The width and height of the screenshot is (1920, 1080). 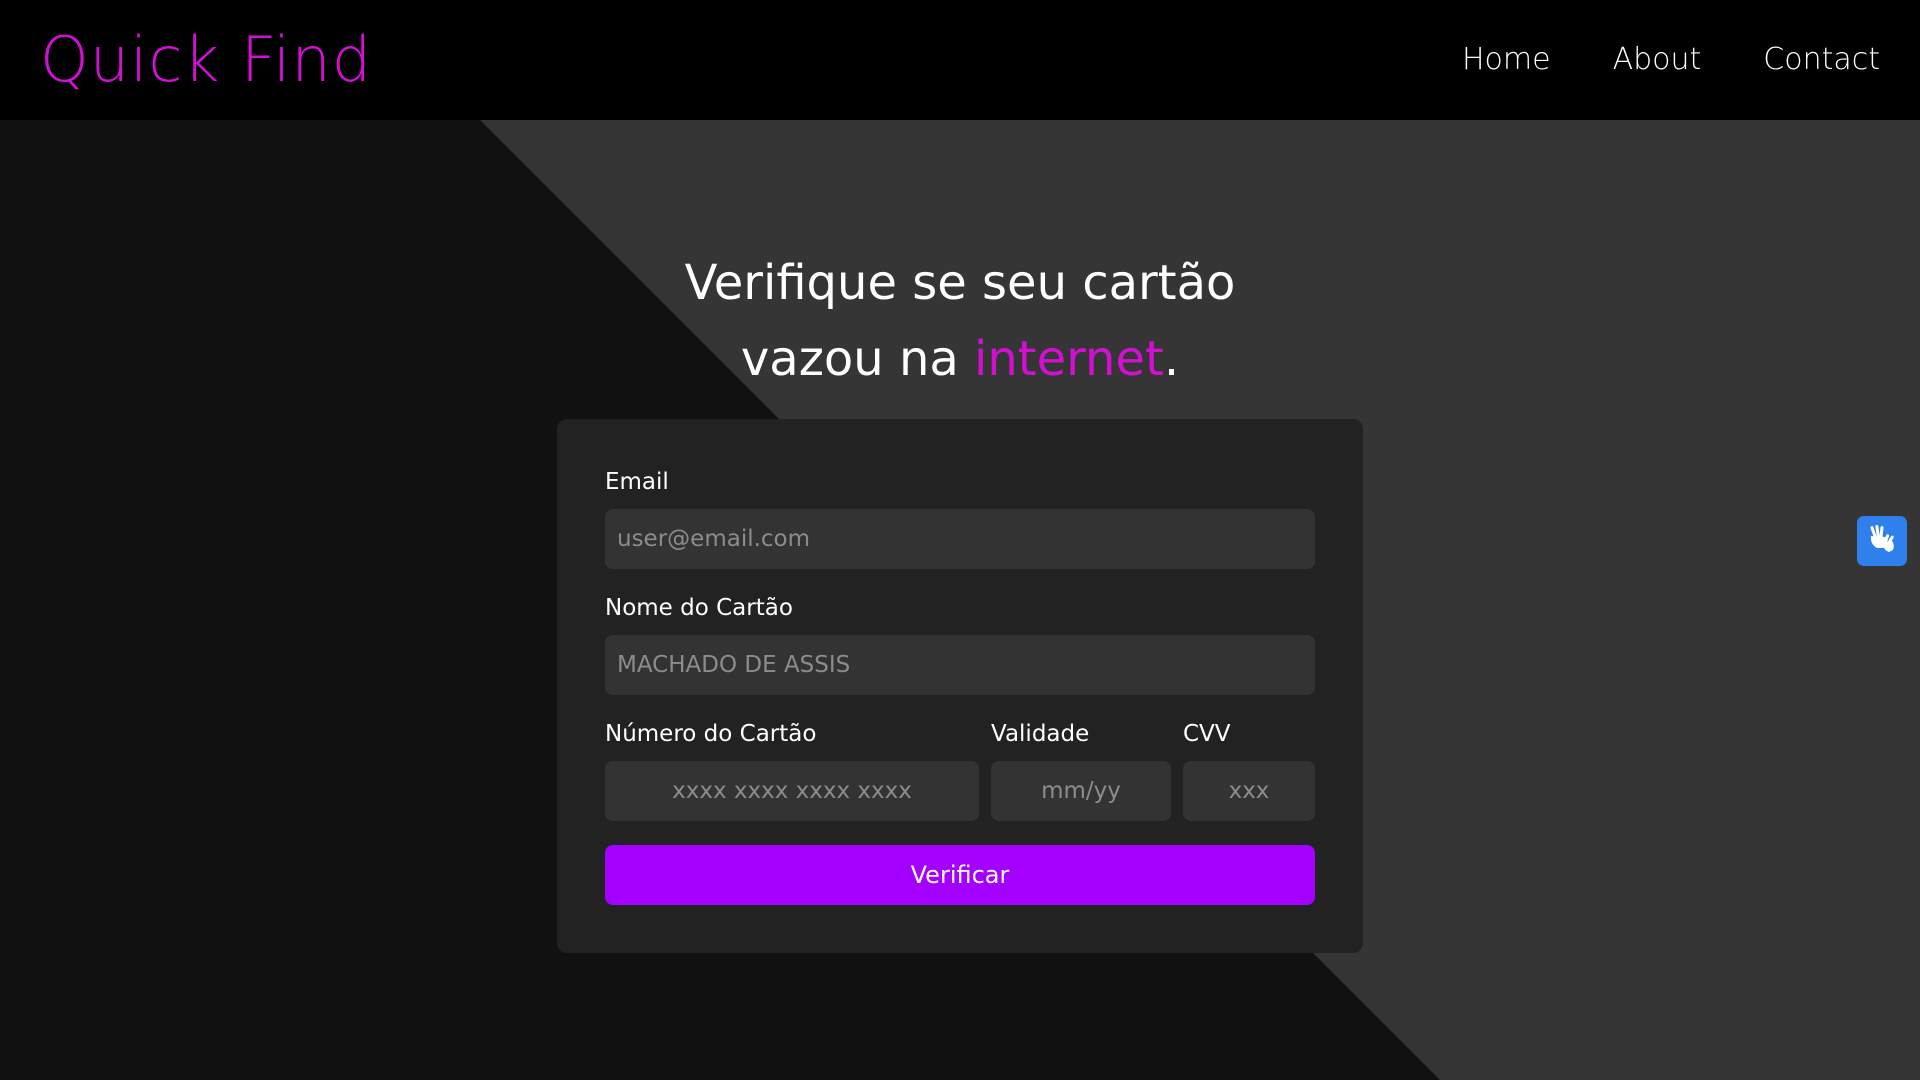 I want to click on email-field, so click(x=960, y=539).